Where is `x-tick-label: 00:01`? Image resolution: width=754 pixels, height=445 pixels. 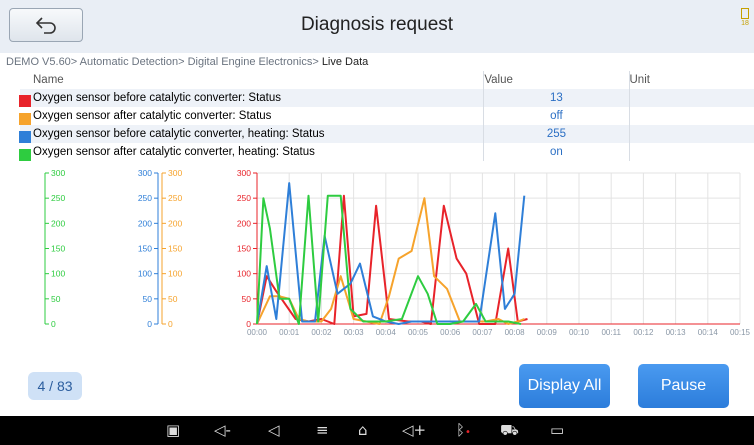 x-tick-label: 00:01 is located at coordinates (289, 332).